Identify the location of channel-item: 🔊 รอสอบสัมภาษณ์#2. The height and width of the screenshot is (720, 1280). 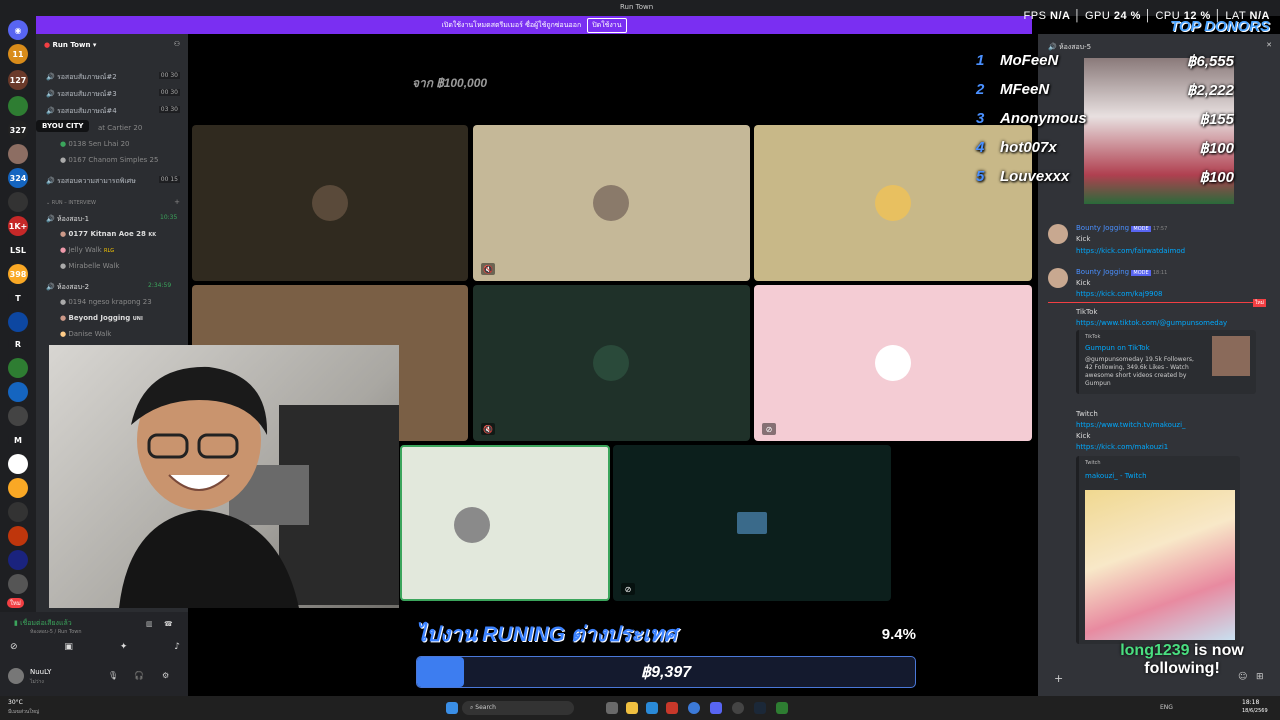
(81, 77).